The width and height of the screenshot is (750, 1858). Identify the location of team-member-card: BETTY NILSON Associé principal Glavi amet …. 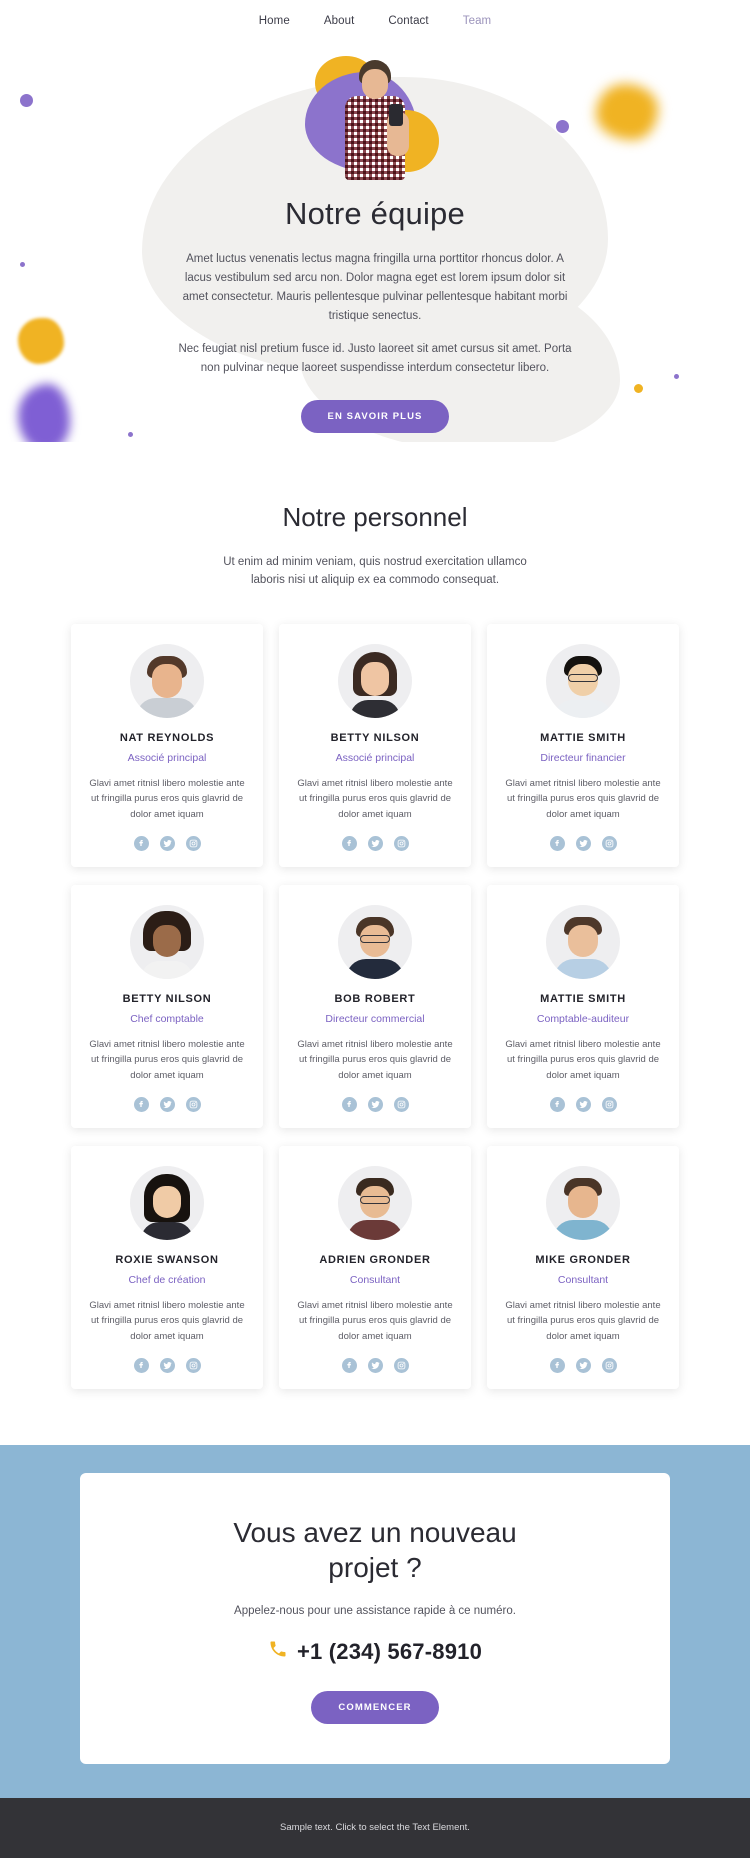
(375, 745).